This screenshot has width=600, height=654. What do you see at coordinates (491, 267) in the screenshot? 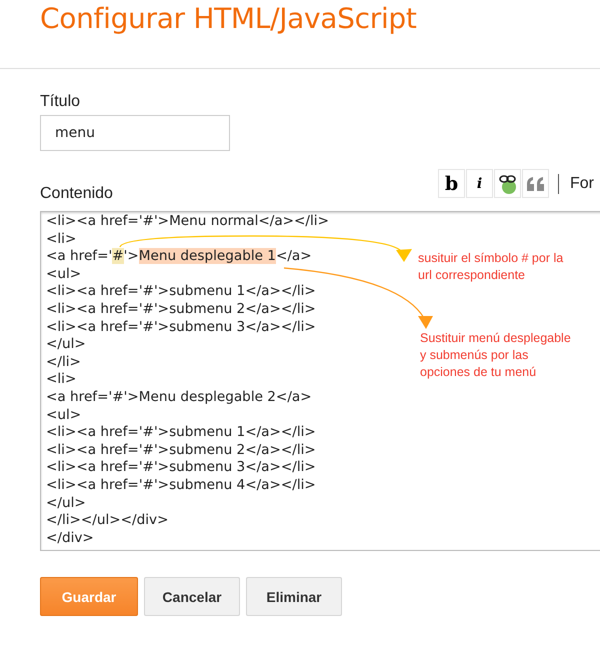
I see `annotation-note: susituir el símbolo # por la url correspondiente` at bounding box center [491, 267].